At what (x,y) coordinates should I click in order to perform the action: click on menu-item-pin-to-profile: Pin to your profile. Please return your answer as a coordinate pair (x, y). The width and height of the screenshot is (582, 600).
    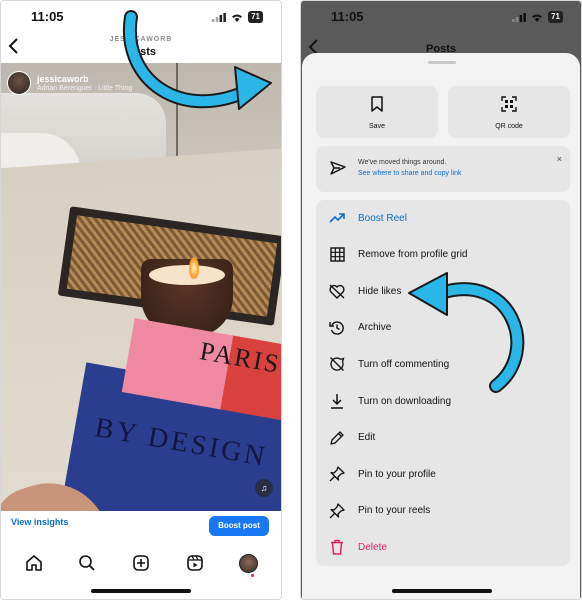
    Looking at the image, I should click on (443, 474).